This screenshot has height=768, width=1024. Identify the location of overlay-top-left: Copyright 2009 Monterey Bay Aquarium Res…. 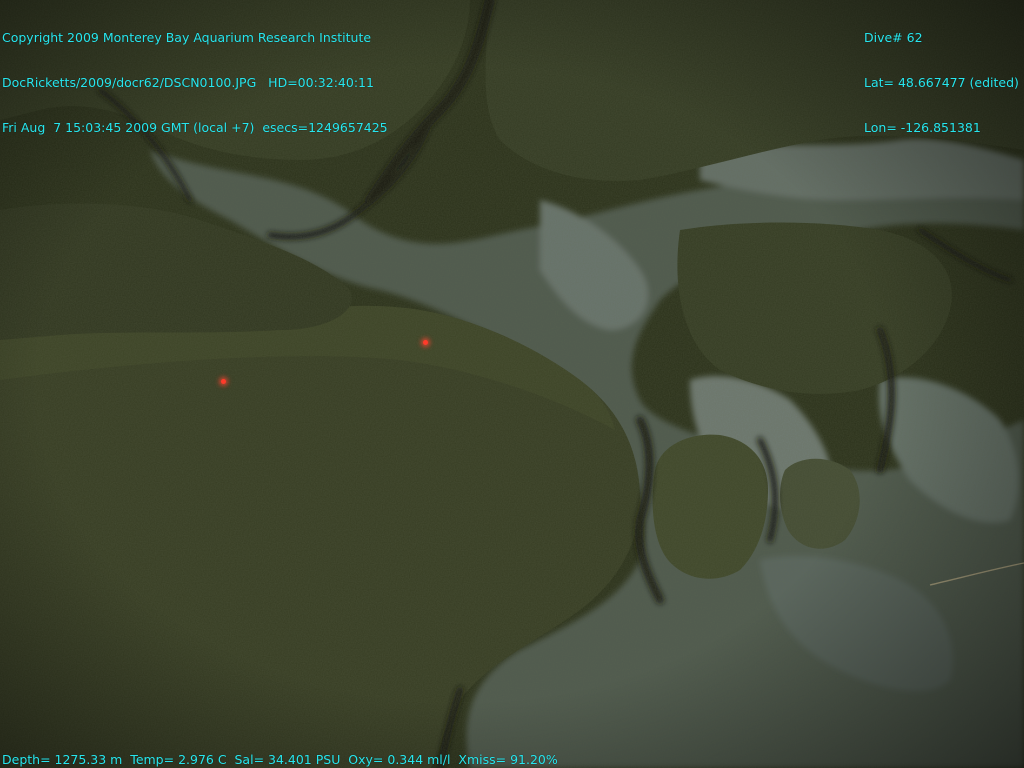
(195, 82).